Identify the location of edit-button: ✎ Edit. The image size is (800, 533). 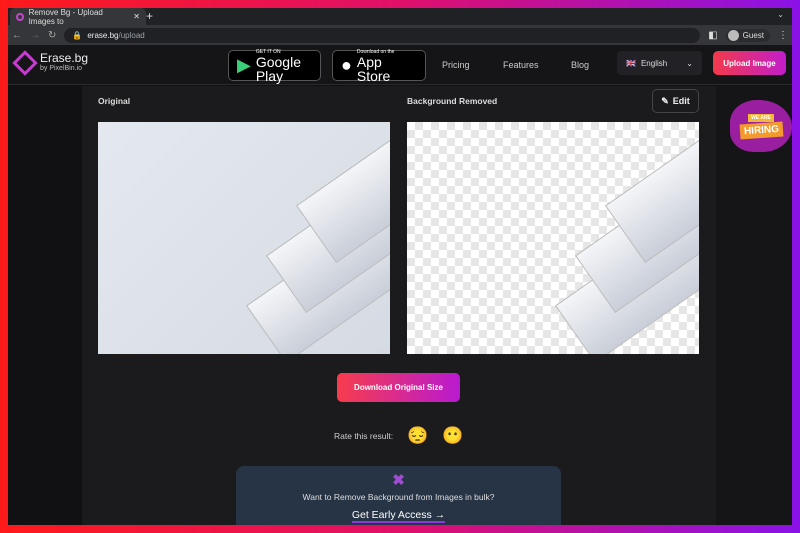
(675, 101).